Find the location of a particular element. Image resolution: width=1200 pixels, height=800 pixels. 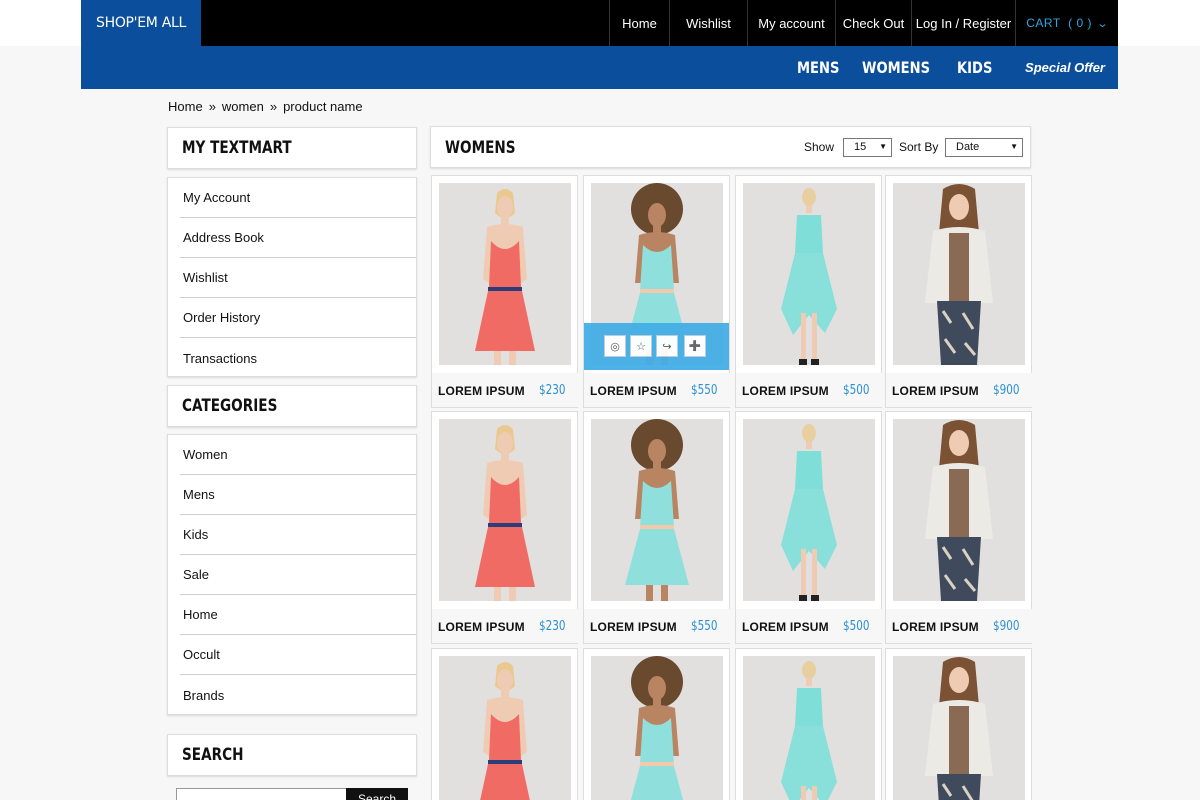

sort-select: Date ▼ is located at coordinates (984, 147).